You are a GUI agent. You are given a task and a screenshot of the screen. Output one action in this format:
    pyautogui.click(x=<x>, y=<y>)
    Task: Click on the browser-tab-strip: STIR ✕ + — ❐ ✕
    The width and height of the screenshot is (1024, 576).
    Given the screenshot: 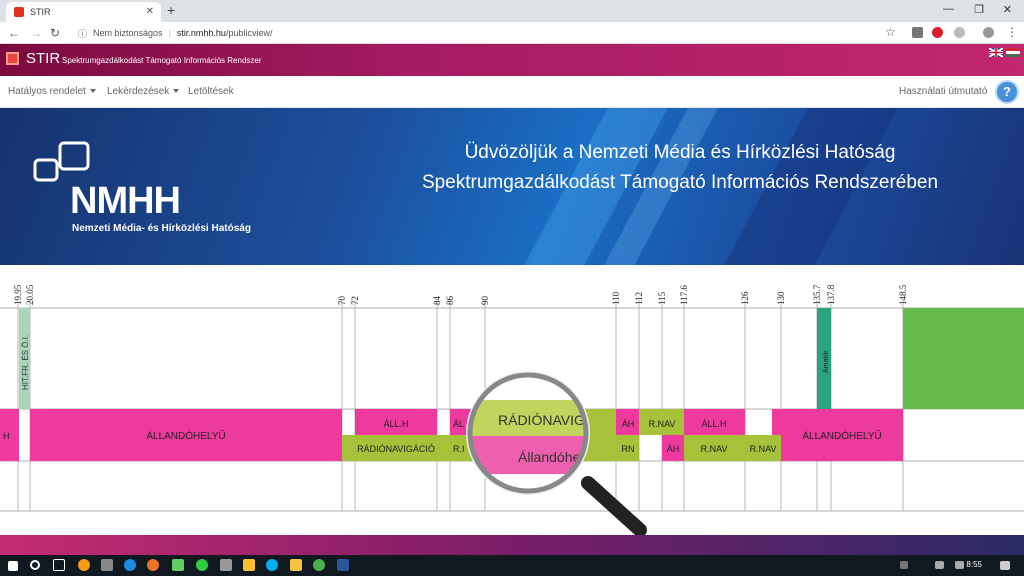 What is the action you would take?
    pyautogui.click(x=512, y=11)
    